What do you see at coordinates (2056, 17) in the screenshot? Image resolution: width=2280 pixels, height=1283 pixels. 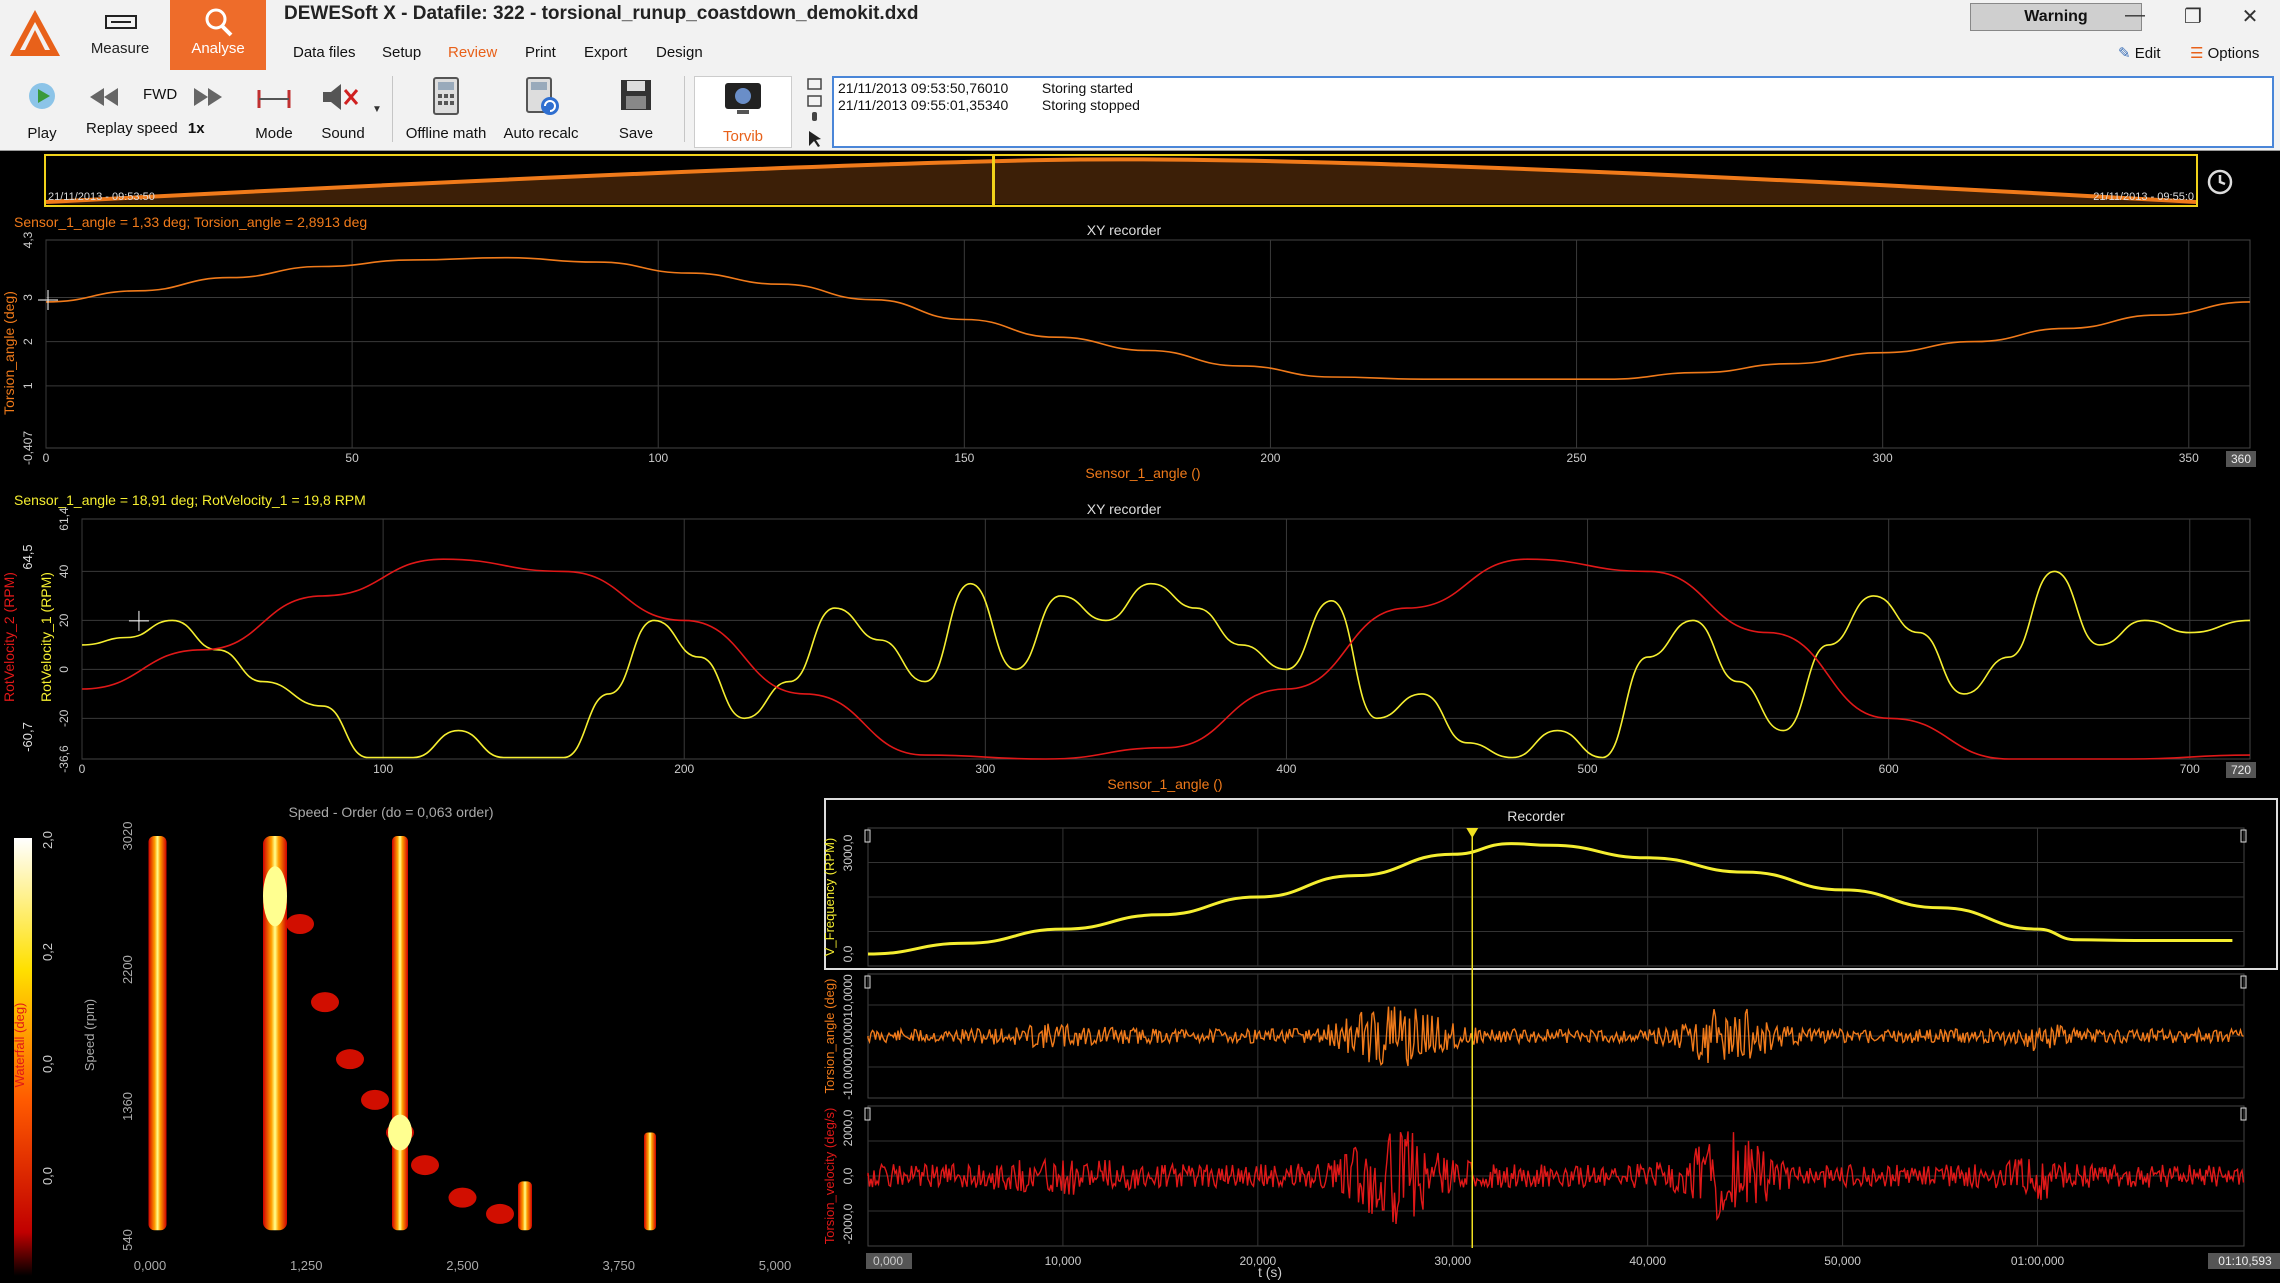 I see `warning-button: Warning` at bounding box center [2056, 17].